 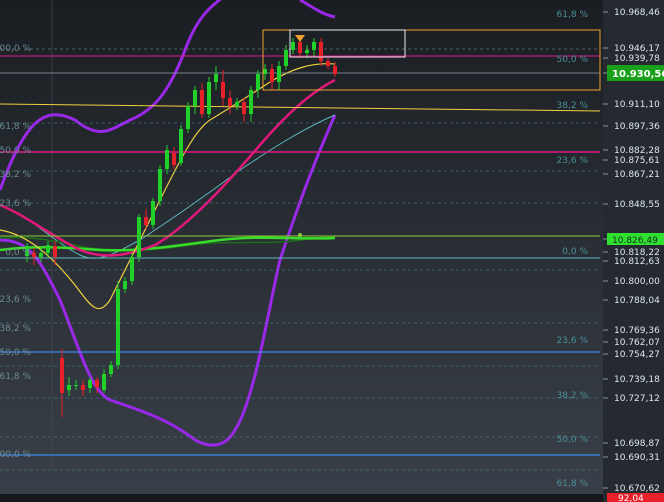 I want to click on price-label: 10.875,61, so click(x=637, y=161).